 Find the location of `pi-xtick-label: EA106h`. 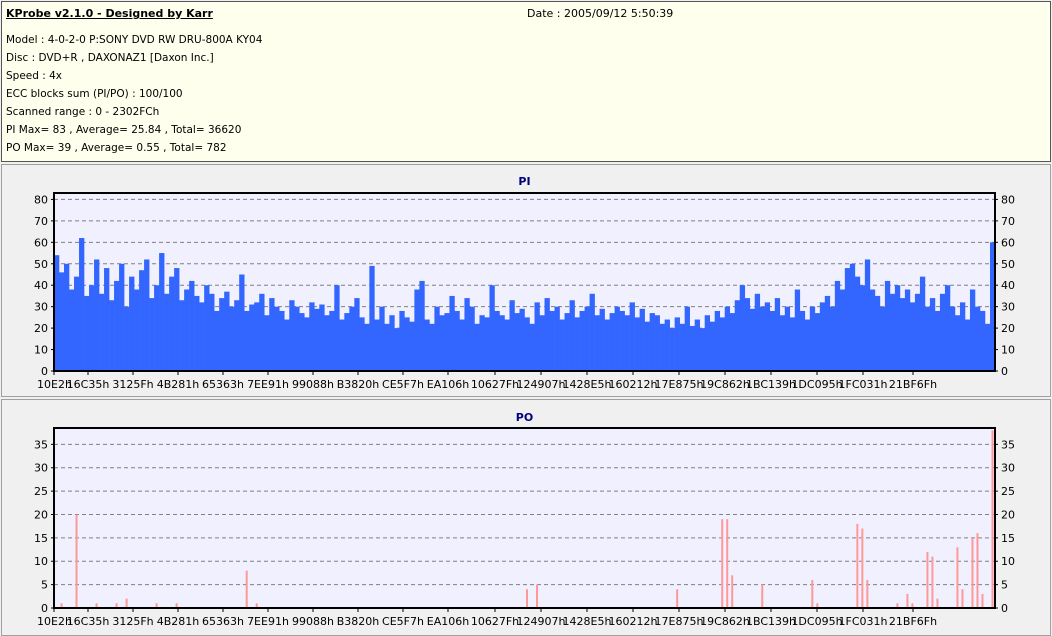

pi-xtick-label: EA106h is located at coordinates (448, 384).